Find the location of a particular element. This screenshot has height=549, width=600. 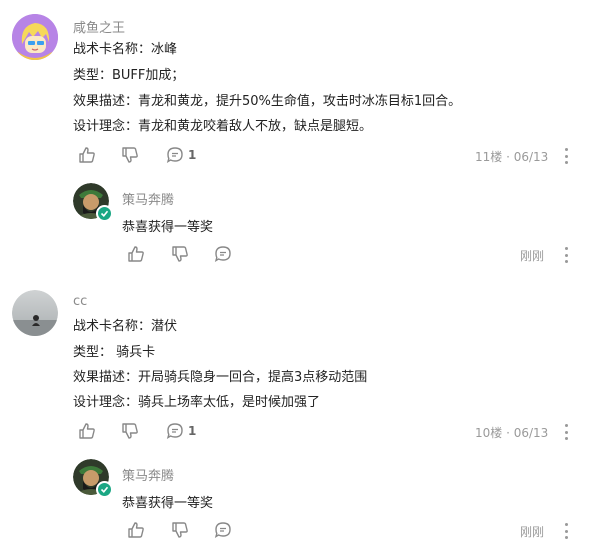

comment-text-line: 效果描述：开局骑兵隐身一回合，提高3点移动范围 is located at coordinates (220, 377).